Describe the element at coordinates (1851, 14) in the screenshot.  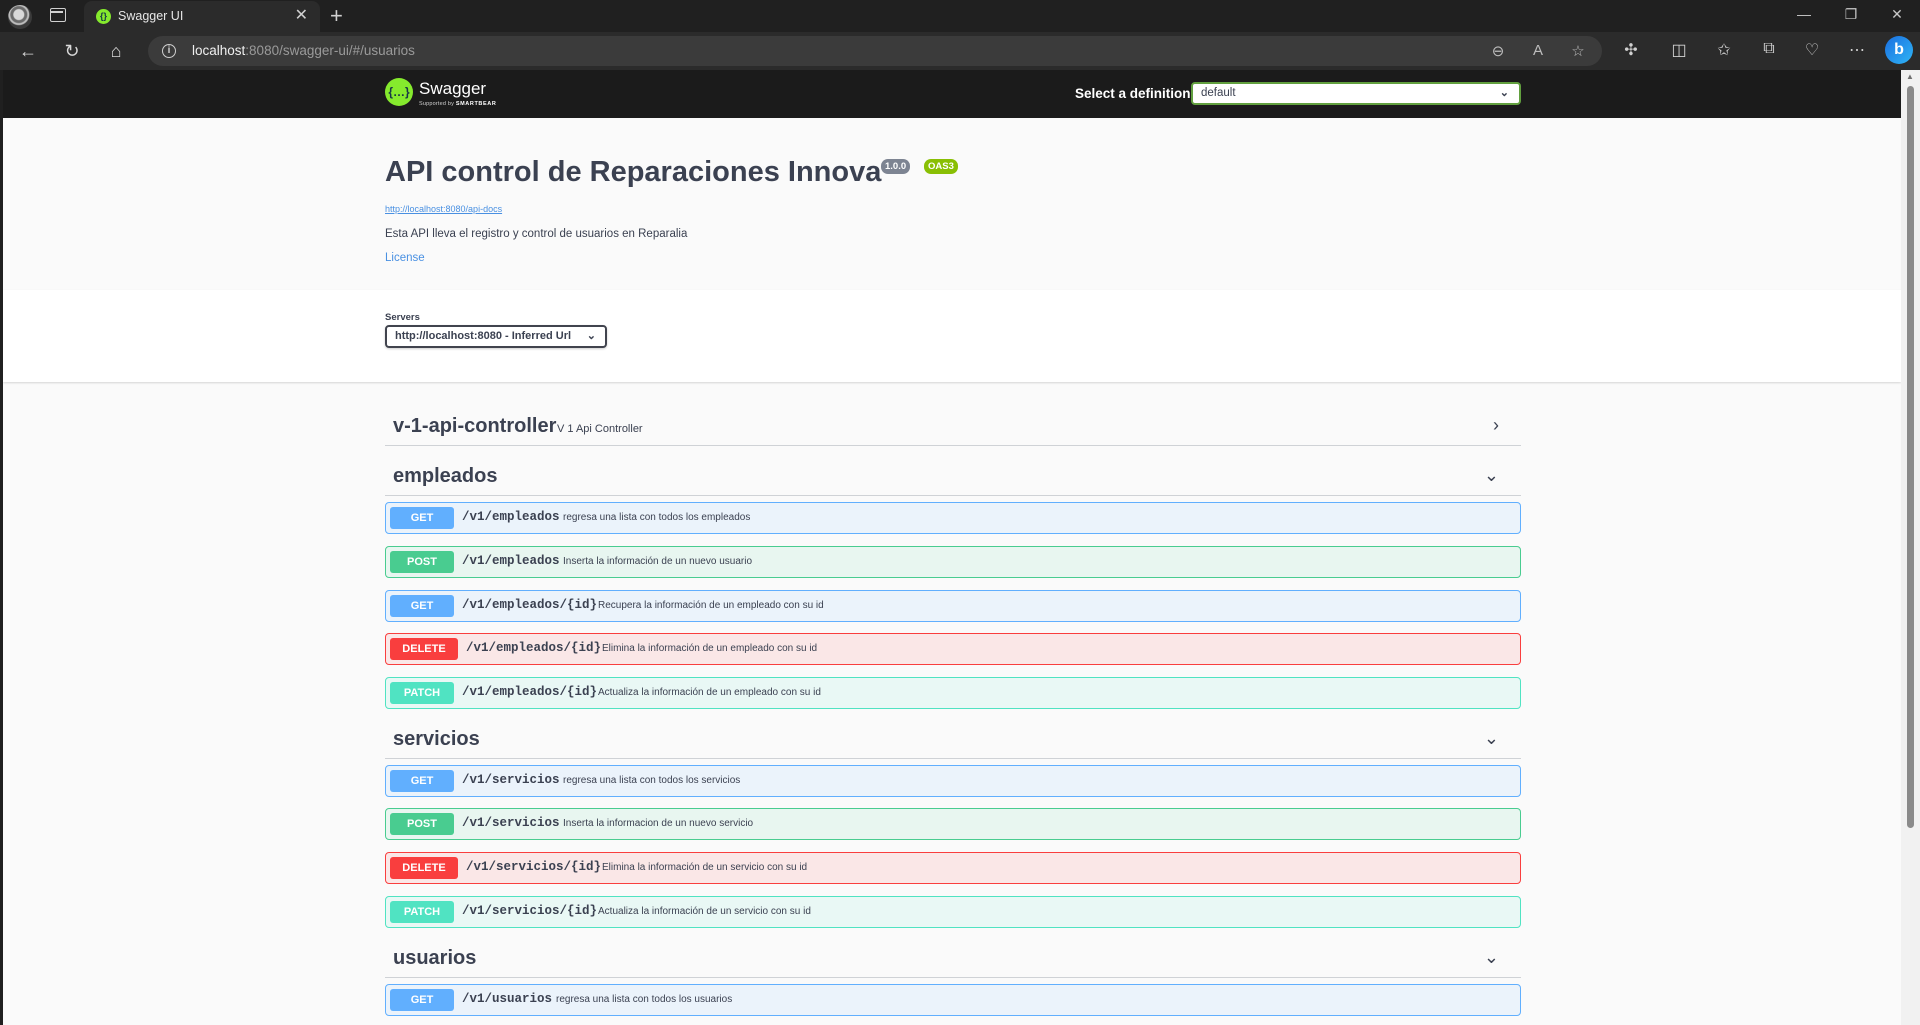
I see `restore-icon: ❐` at that location.